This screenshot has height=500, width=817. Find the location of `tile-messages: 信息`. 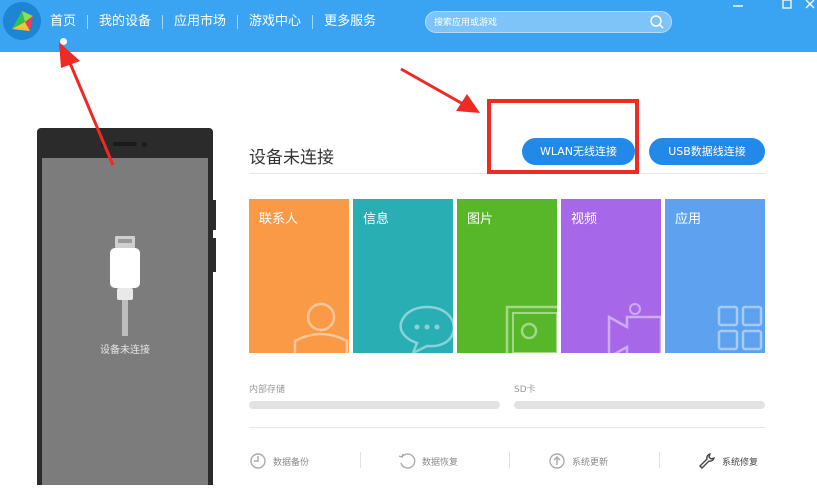

tile-messages: 信息 is located at coordinates (403, 276).